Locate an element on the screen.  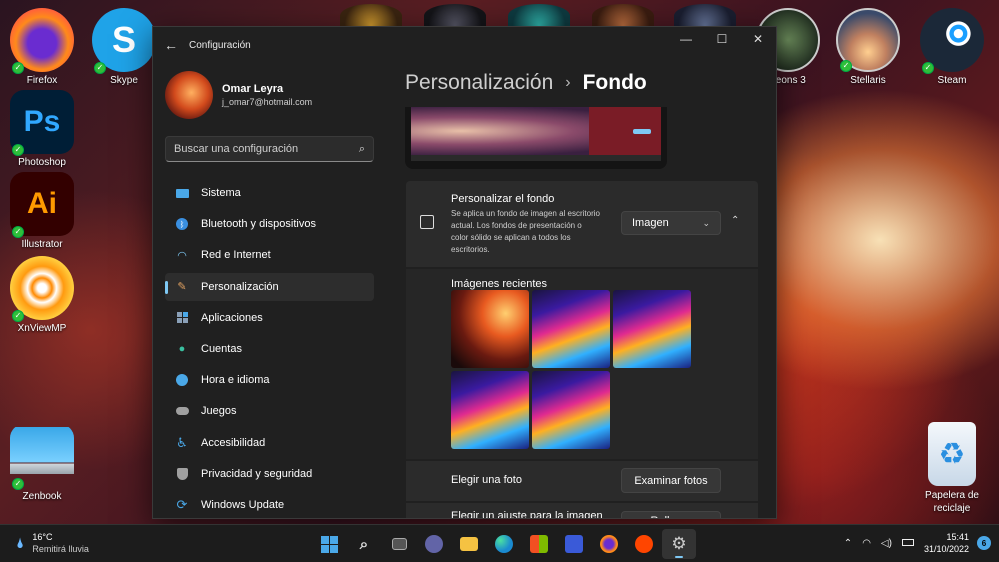
settings-taskbar-button: ⚙ is located at coordinates (679, 544).